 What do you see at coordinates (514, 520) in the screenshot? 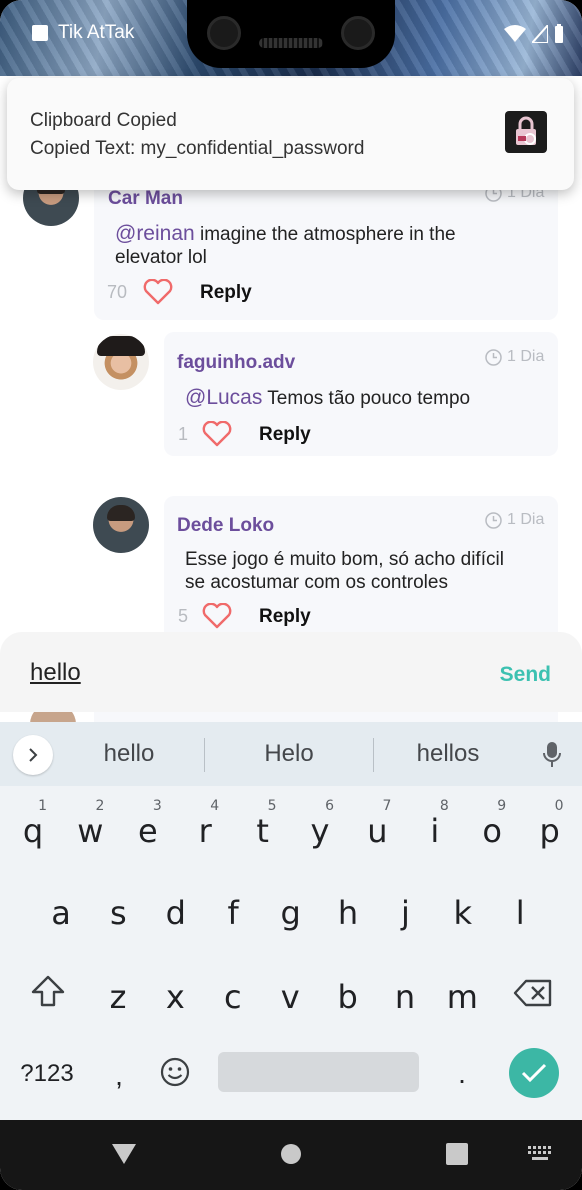
I see `comment-time: 1 Dia` at bounding box center [514, 520].